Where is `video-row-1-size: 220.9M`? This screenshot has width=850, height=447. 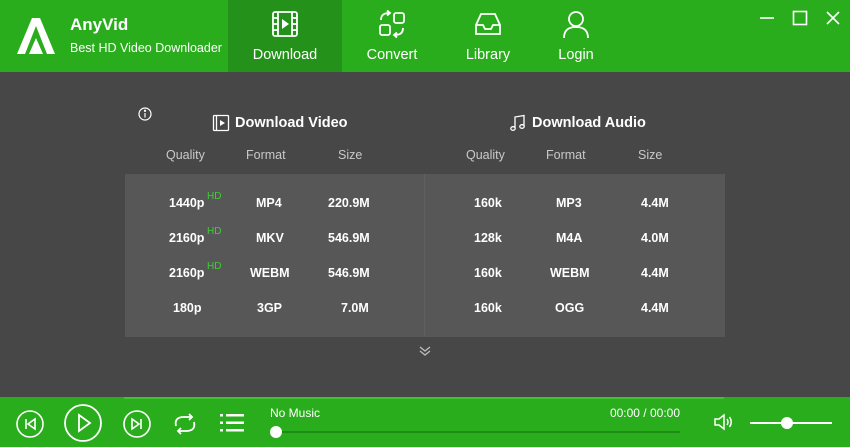
video-row-1-size: 220.9M is located at coordinates (349, 203).